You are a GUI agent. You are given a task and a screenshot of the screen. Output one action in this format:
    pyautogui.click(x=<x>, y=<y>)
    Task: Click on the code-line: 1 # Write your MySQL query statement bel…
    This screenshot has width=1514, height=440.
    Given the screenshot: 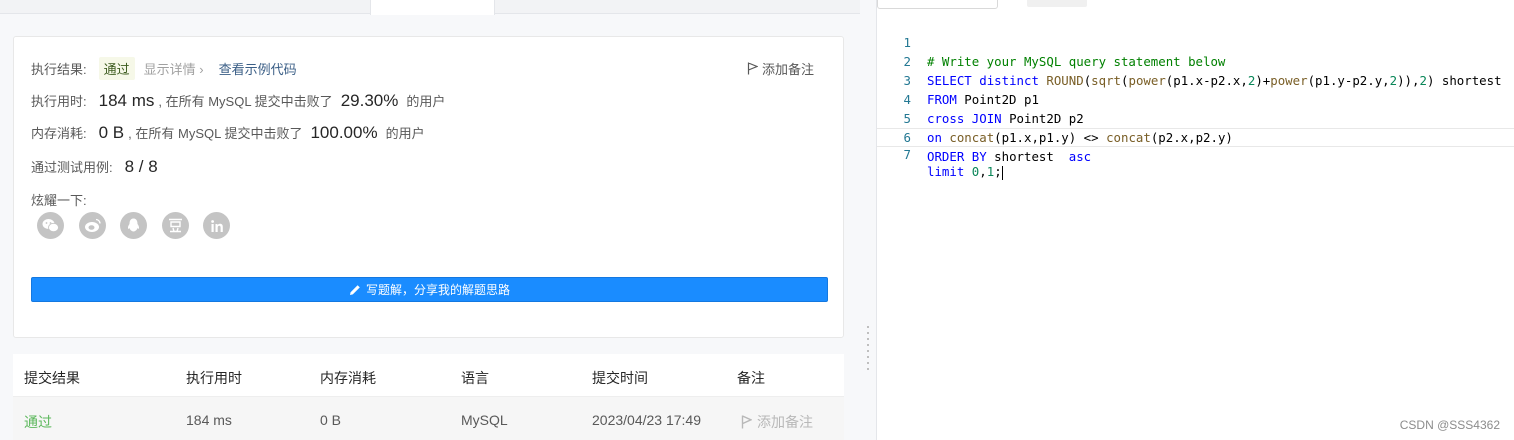 What is the action you would take?
    pyautogui.click(x=1195, y=41)
    